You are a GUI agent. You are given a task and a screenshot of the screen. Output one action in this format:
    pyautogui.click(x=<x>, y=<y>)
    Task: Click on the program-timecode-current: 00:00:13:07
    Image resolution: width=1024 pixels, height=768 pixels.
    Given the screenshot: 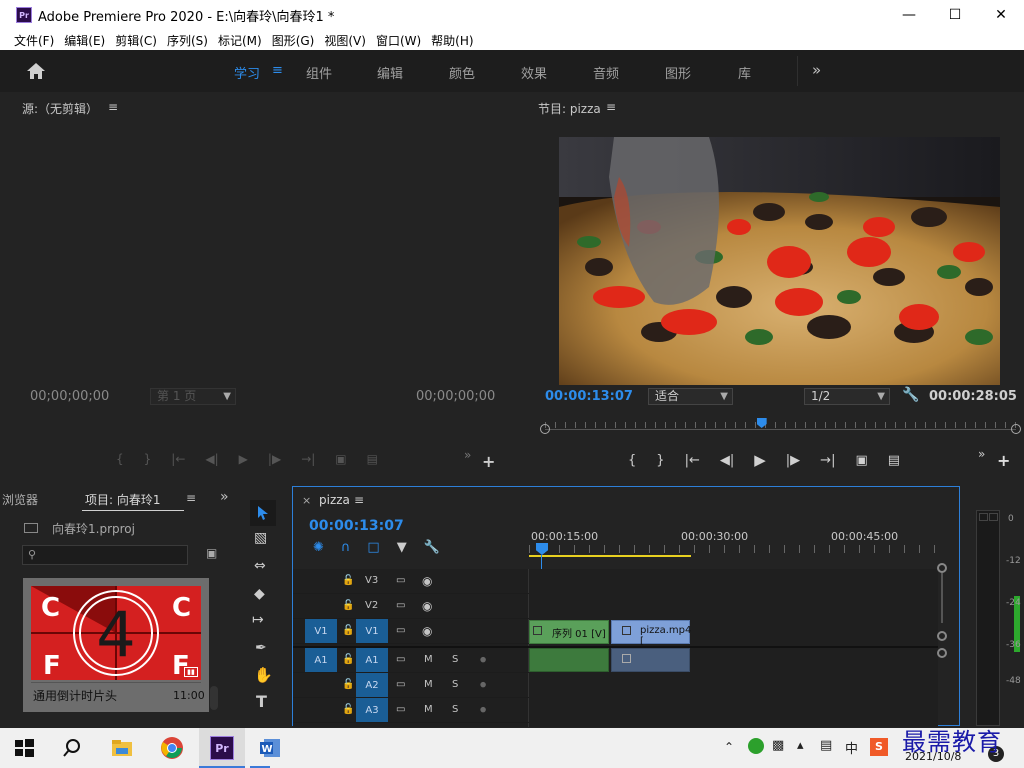 What is the action you would take?
    pyautogui.click(x=589, y=396)
    